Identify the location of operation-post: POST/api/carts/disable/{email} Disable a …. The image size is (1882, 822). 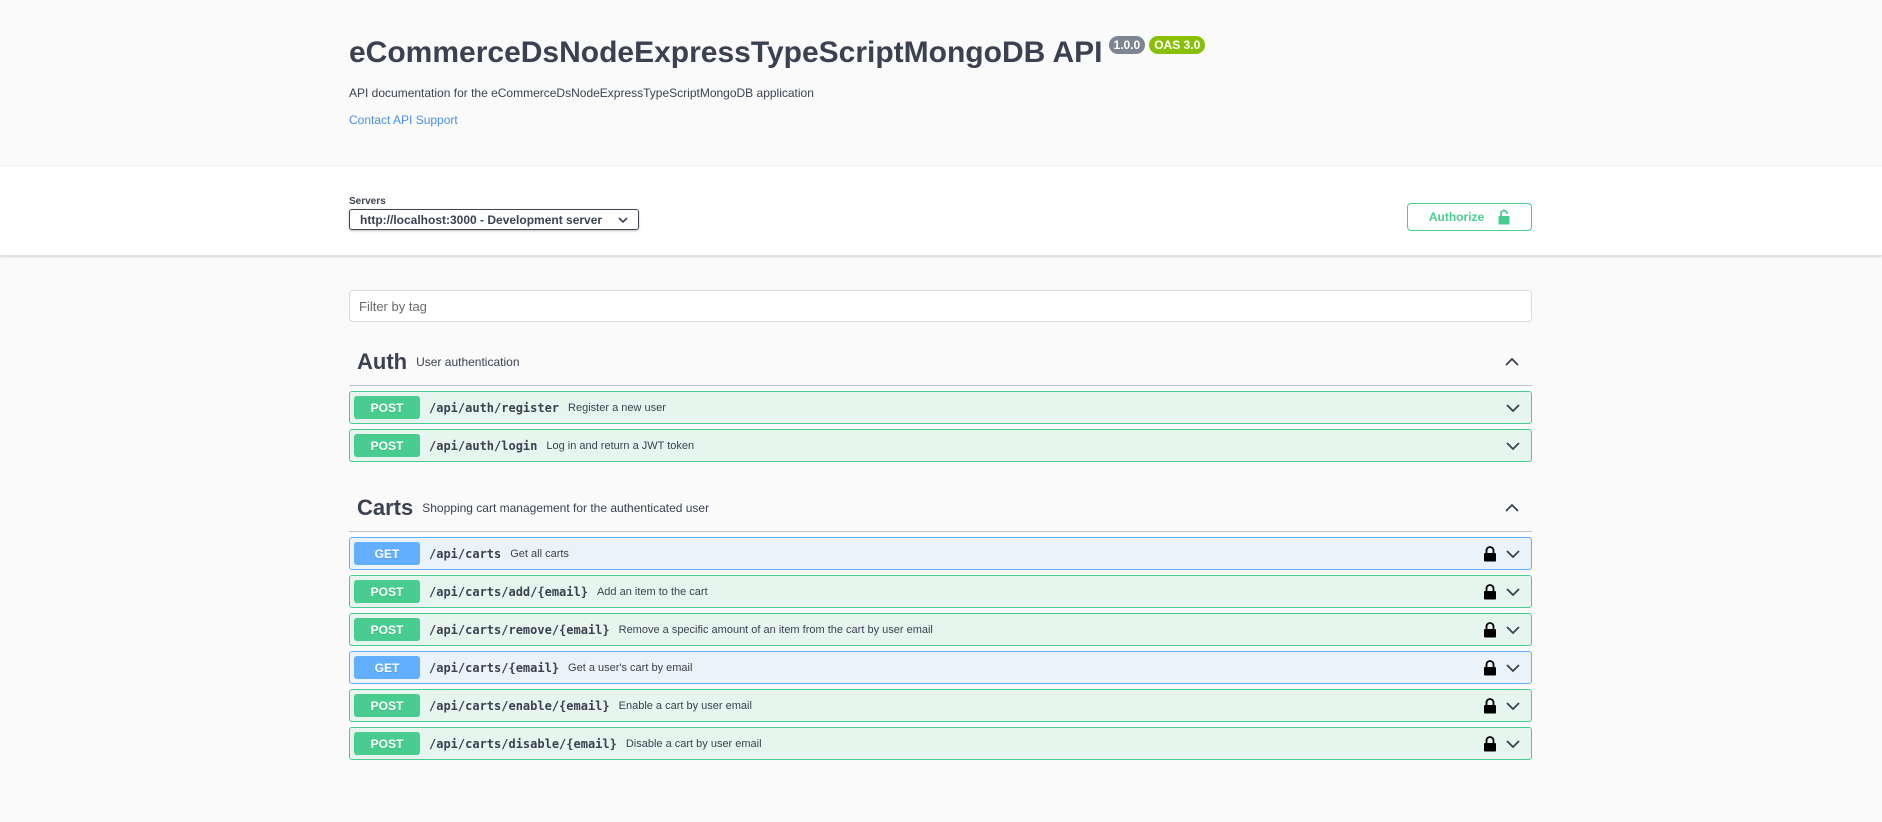
(940, 743).